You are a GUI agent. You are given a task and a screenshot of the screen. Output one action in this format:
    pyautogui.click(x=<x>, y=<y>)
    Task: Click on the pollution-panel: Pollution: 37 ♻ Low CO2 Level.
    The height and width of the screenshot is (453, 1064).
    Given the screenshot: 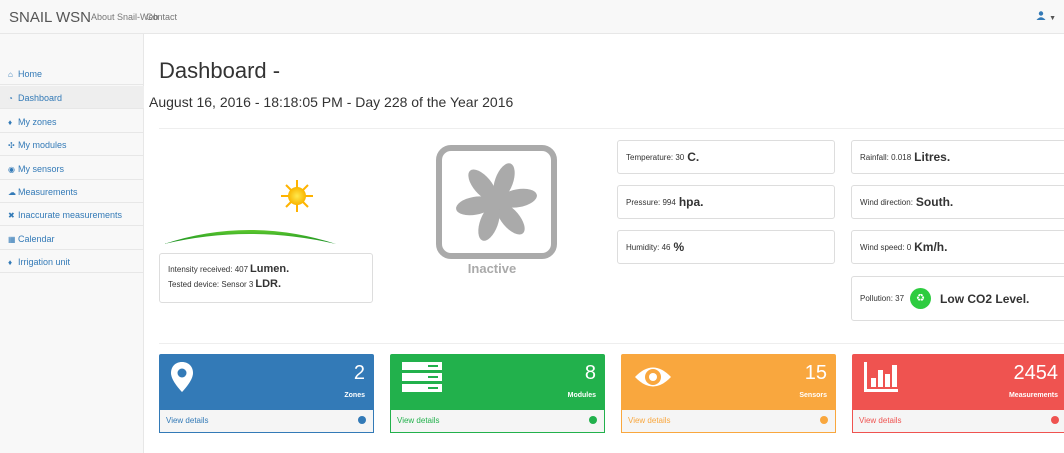 What is the action you would take?
    pyautogui.click(x=957, y=298)
    